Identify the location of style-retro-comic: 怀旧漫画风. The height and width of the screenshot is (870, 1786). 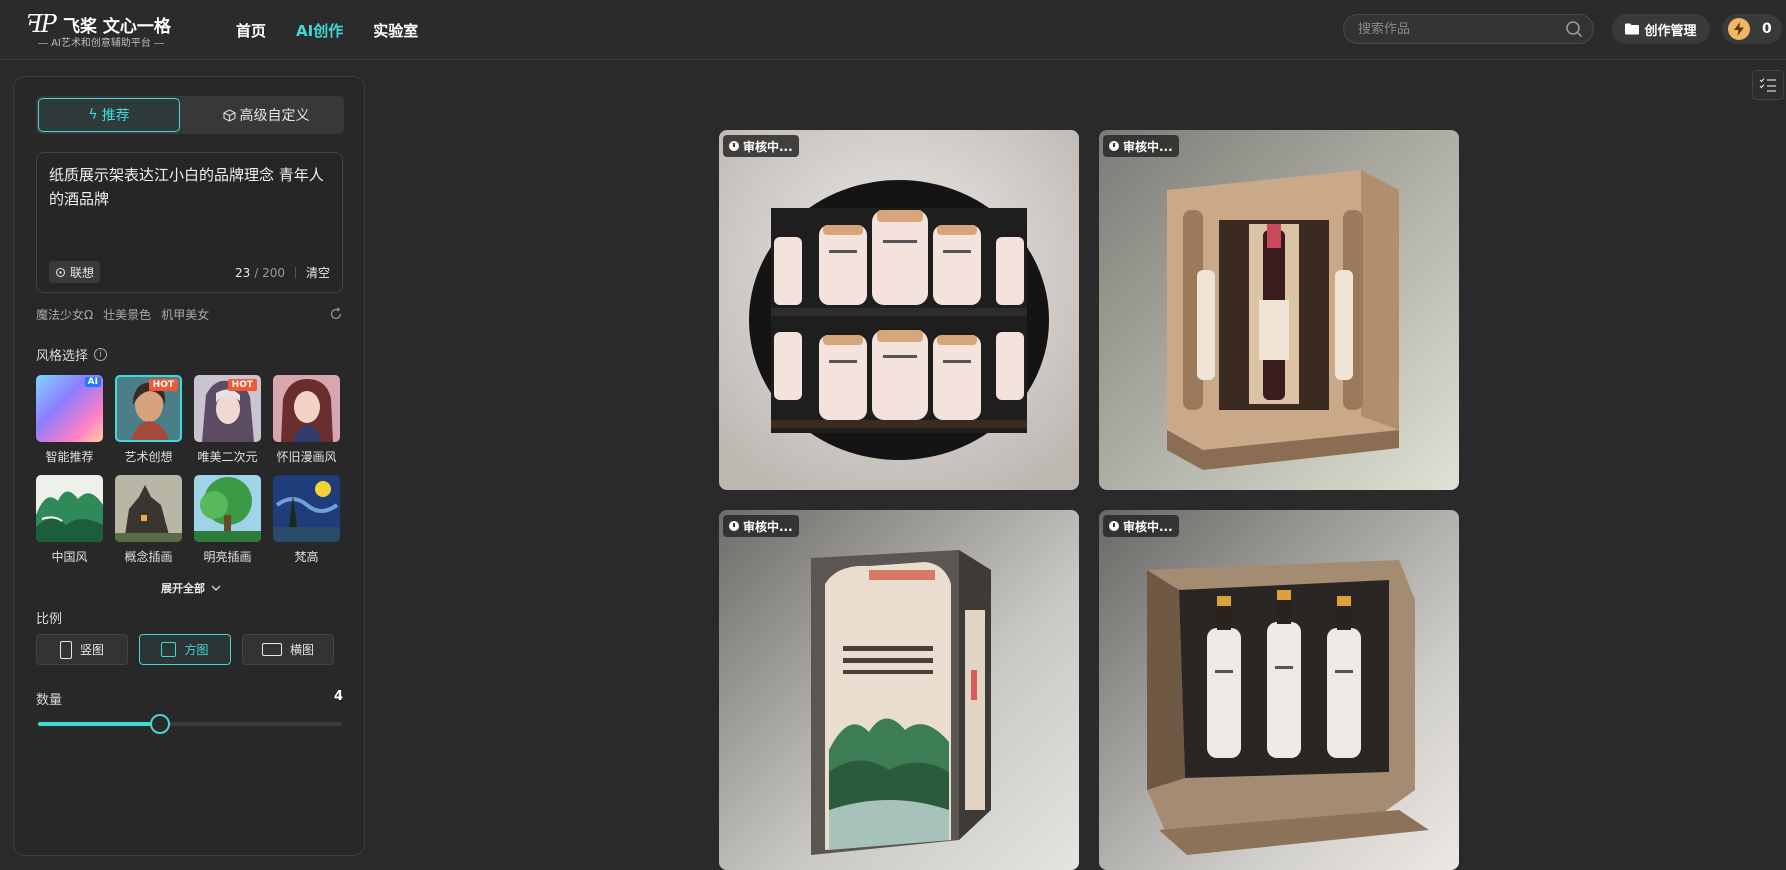
(306, 420).